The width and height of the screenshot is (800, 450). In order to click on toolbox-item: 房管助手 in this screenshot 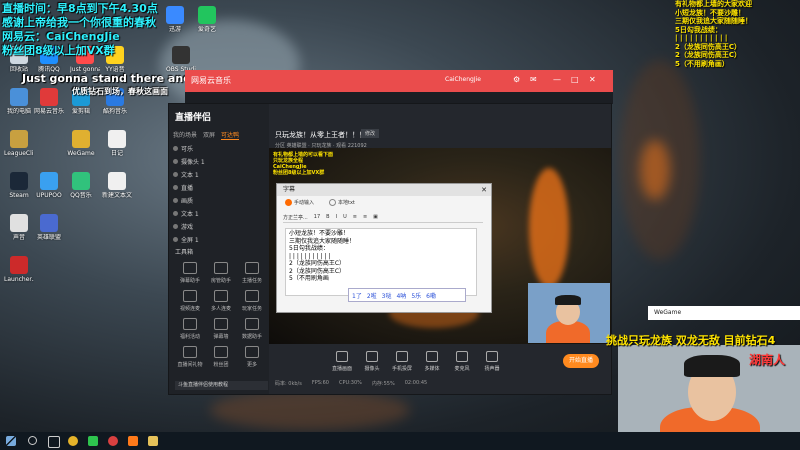, I will do `click(221, 273)`.